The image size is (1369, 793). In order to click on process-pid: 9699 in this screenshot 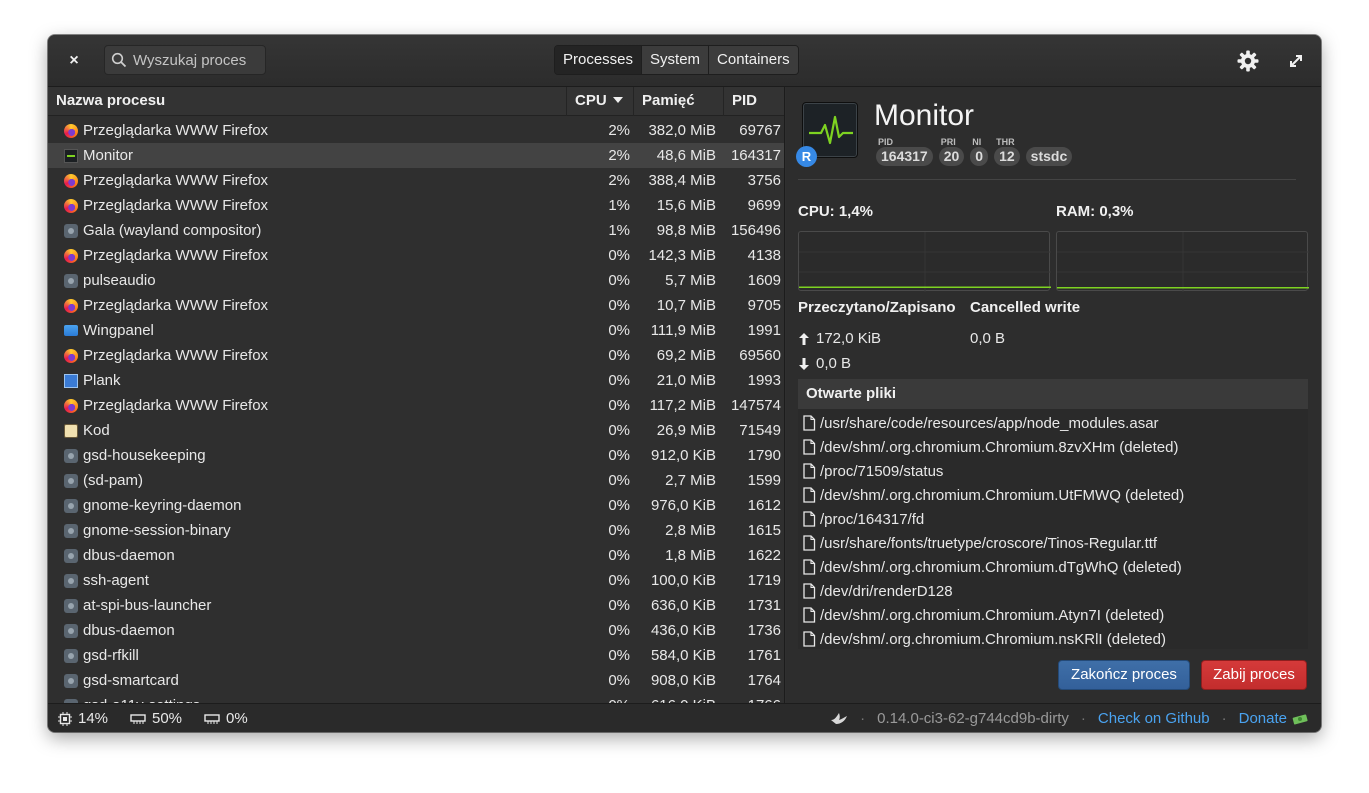, I will do `click(764, 205)`.